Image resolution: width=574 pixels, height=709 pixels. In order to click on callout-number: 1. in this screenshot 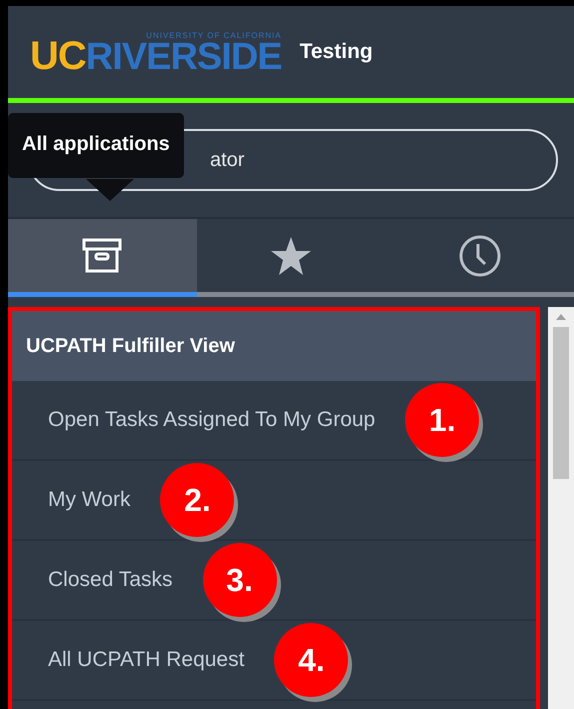, I will do `click(442, 420)`.